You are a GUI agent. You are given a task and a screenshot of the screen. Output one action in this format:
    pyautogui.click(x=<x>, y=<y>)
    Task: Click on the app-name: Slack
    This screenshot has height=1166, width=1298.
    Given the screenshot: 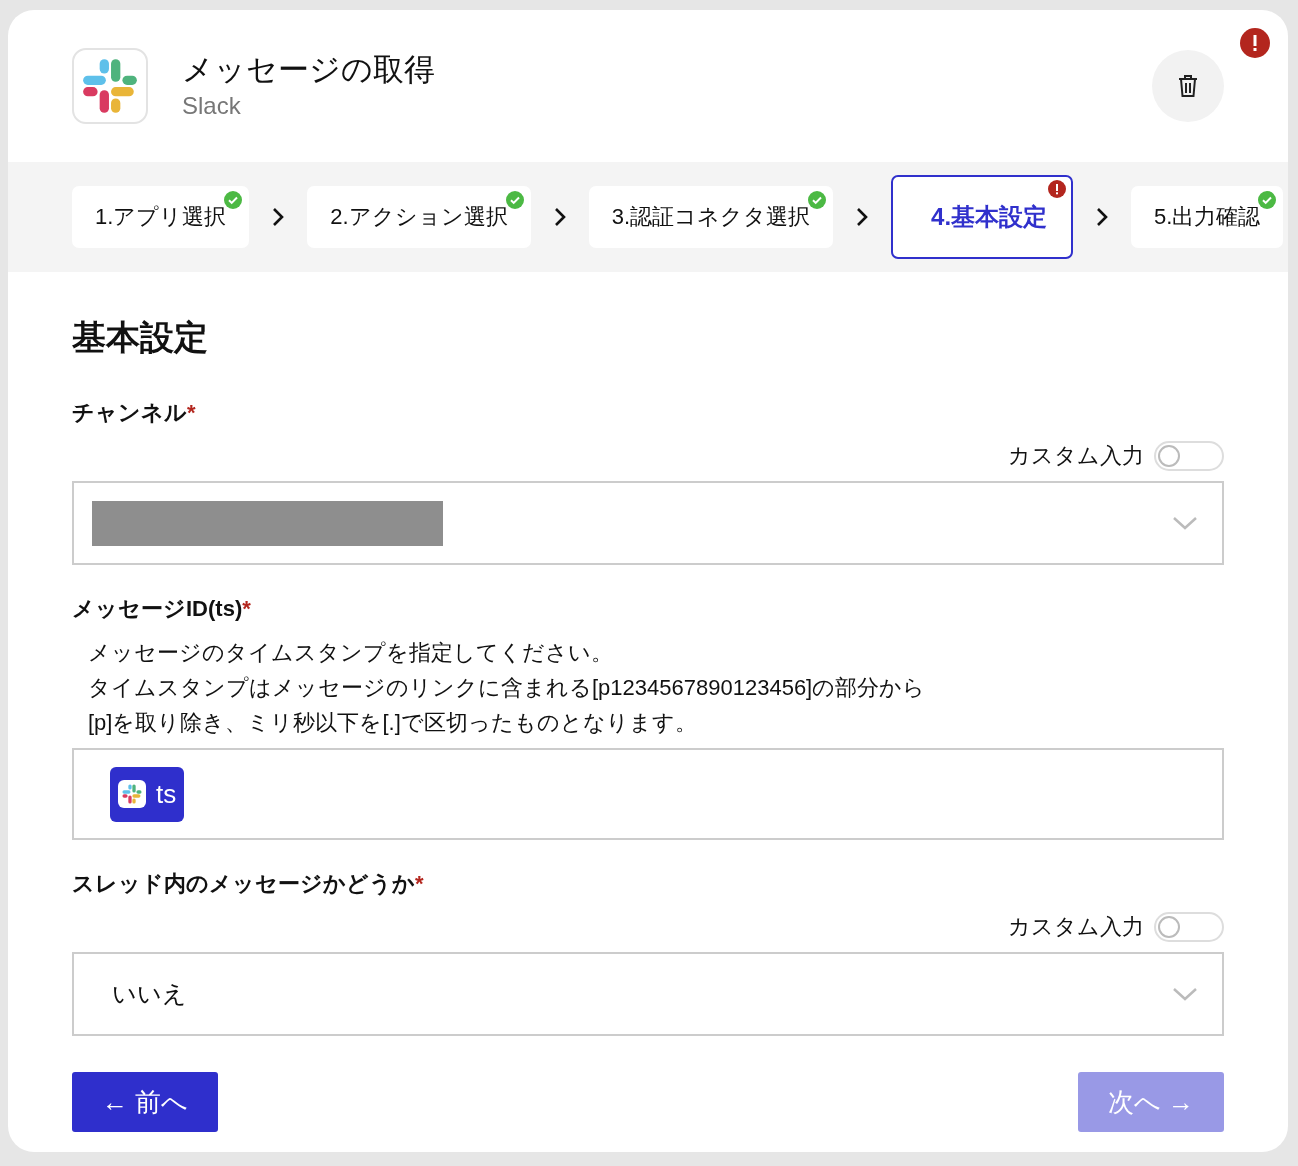 What is the action you would take?
    pyautogui.click(x=212, y=106)
    